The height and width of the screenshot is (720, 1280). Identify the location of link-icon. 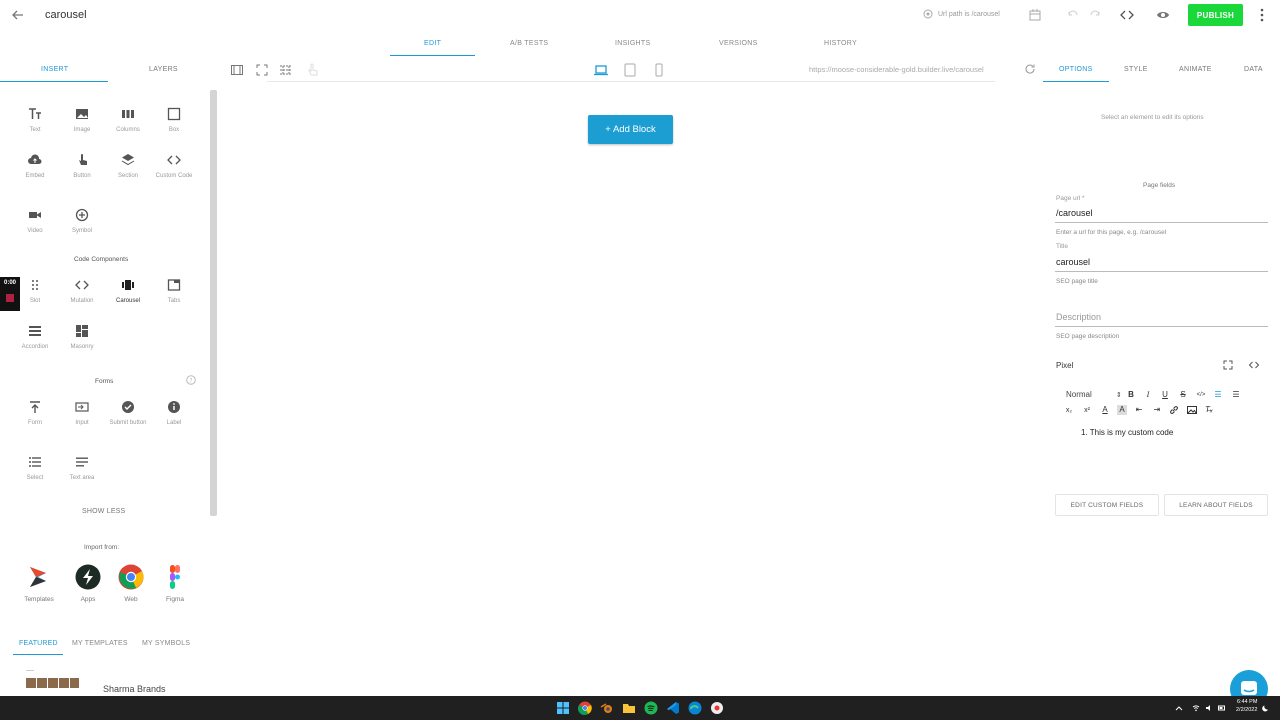
(1174, 410).